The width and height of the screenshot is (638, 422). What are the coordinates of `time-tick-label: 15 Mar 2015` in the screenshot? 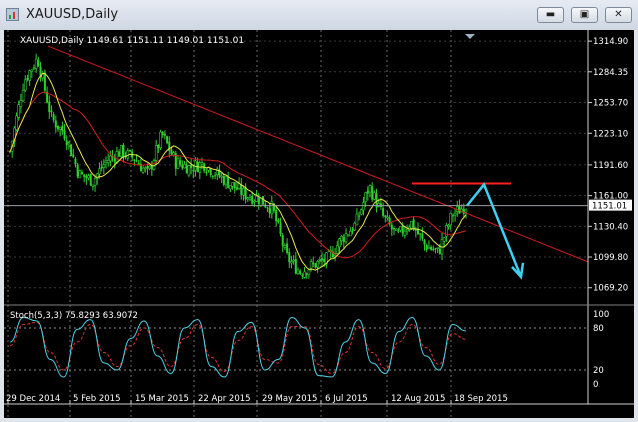 It's located at (162, 399).